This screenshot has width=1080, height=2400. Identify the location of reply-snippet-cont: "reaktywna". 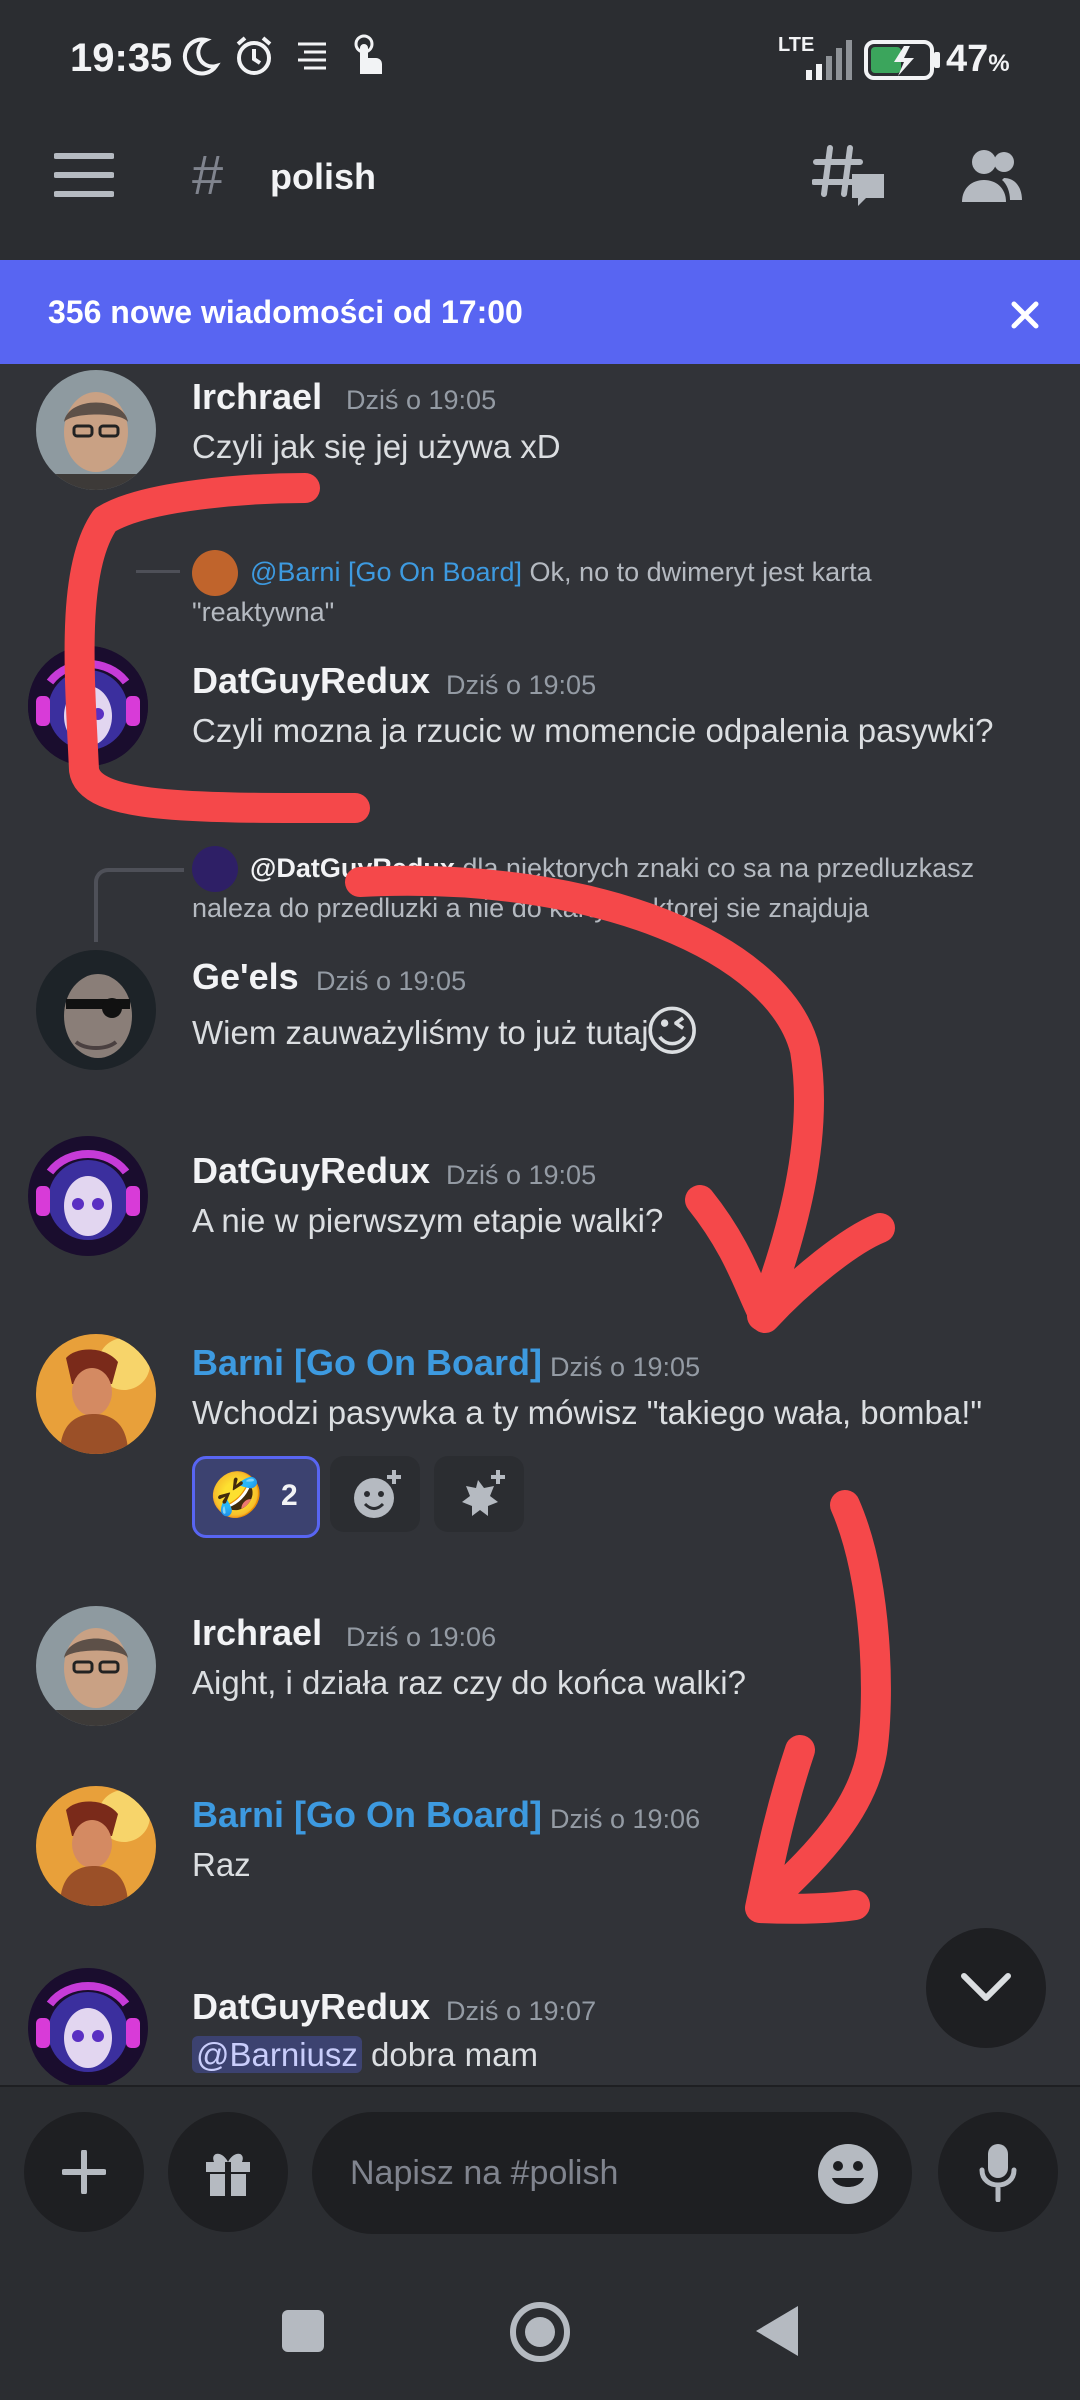
(263, 612).